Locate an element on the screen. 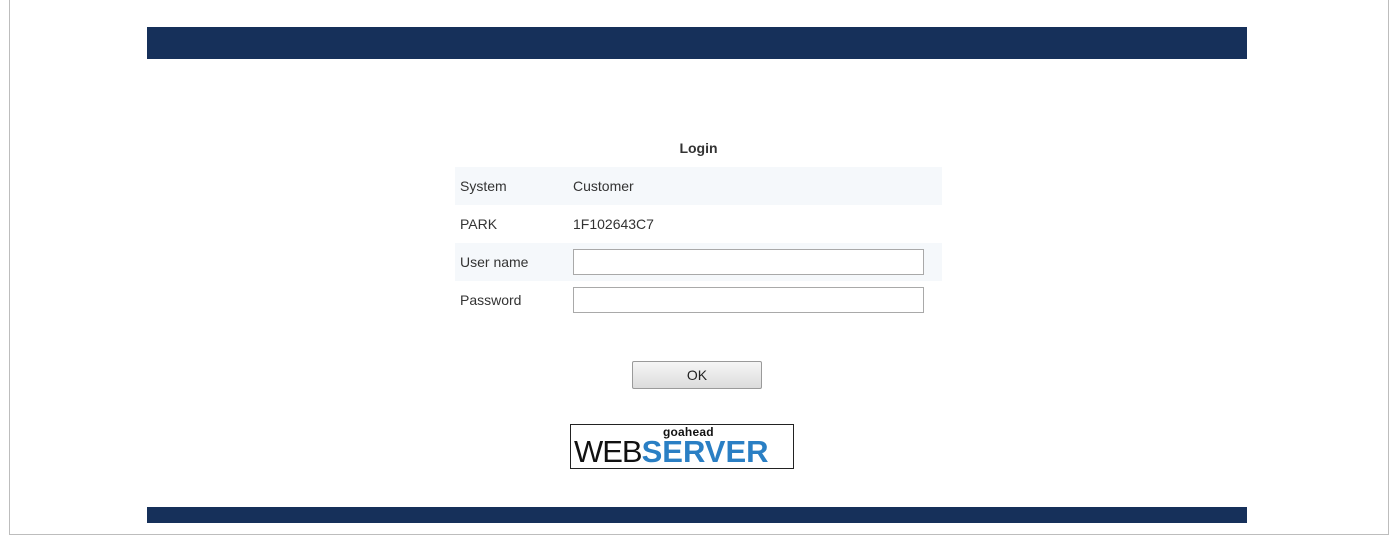 The height and width of the screenshot is (536, 1391). username-input is located at coordinates (748, 262).